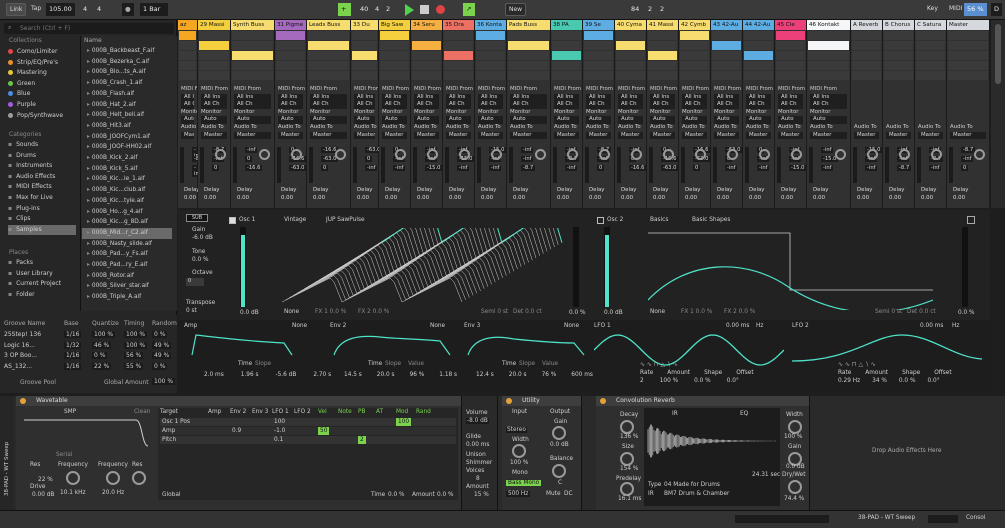  What do you see at coordinates (362, 440) in the screenshot?
I see `matrix-cell: 2` at bounding box center [362, 440].